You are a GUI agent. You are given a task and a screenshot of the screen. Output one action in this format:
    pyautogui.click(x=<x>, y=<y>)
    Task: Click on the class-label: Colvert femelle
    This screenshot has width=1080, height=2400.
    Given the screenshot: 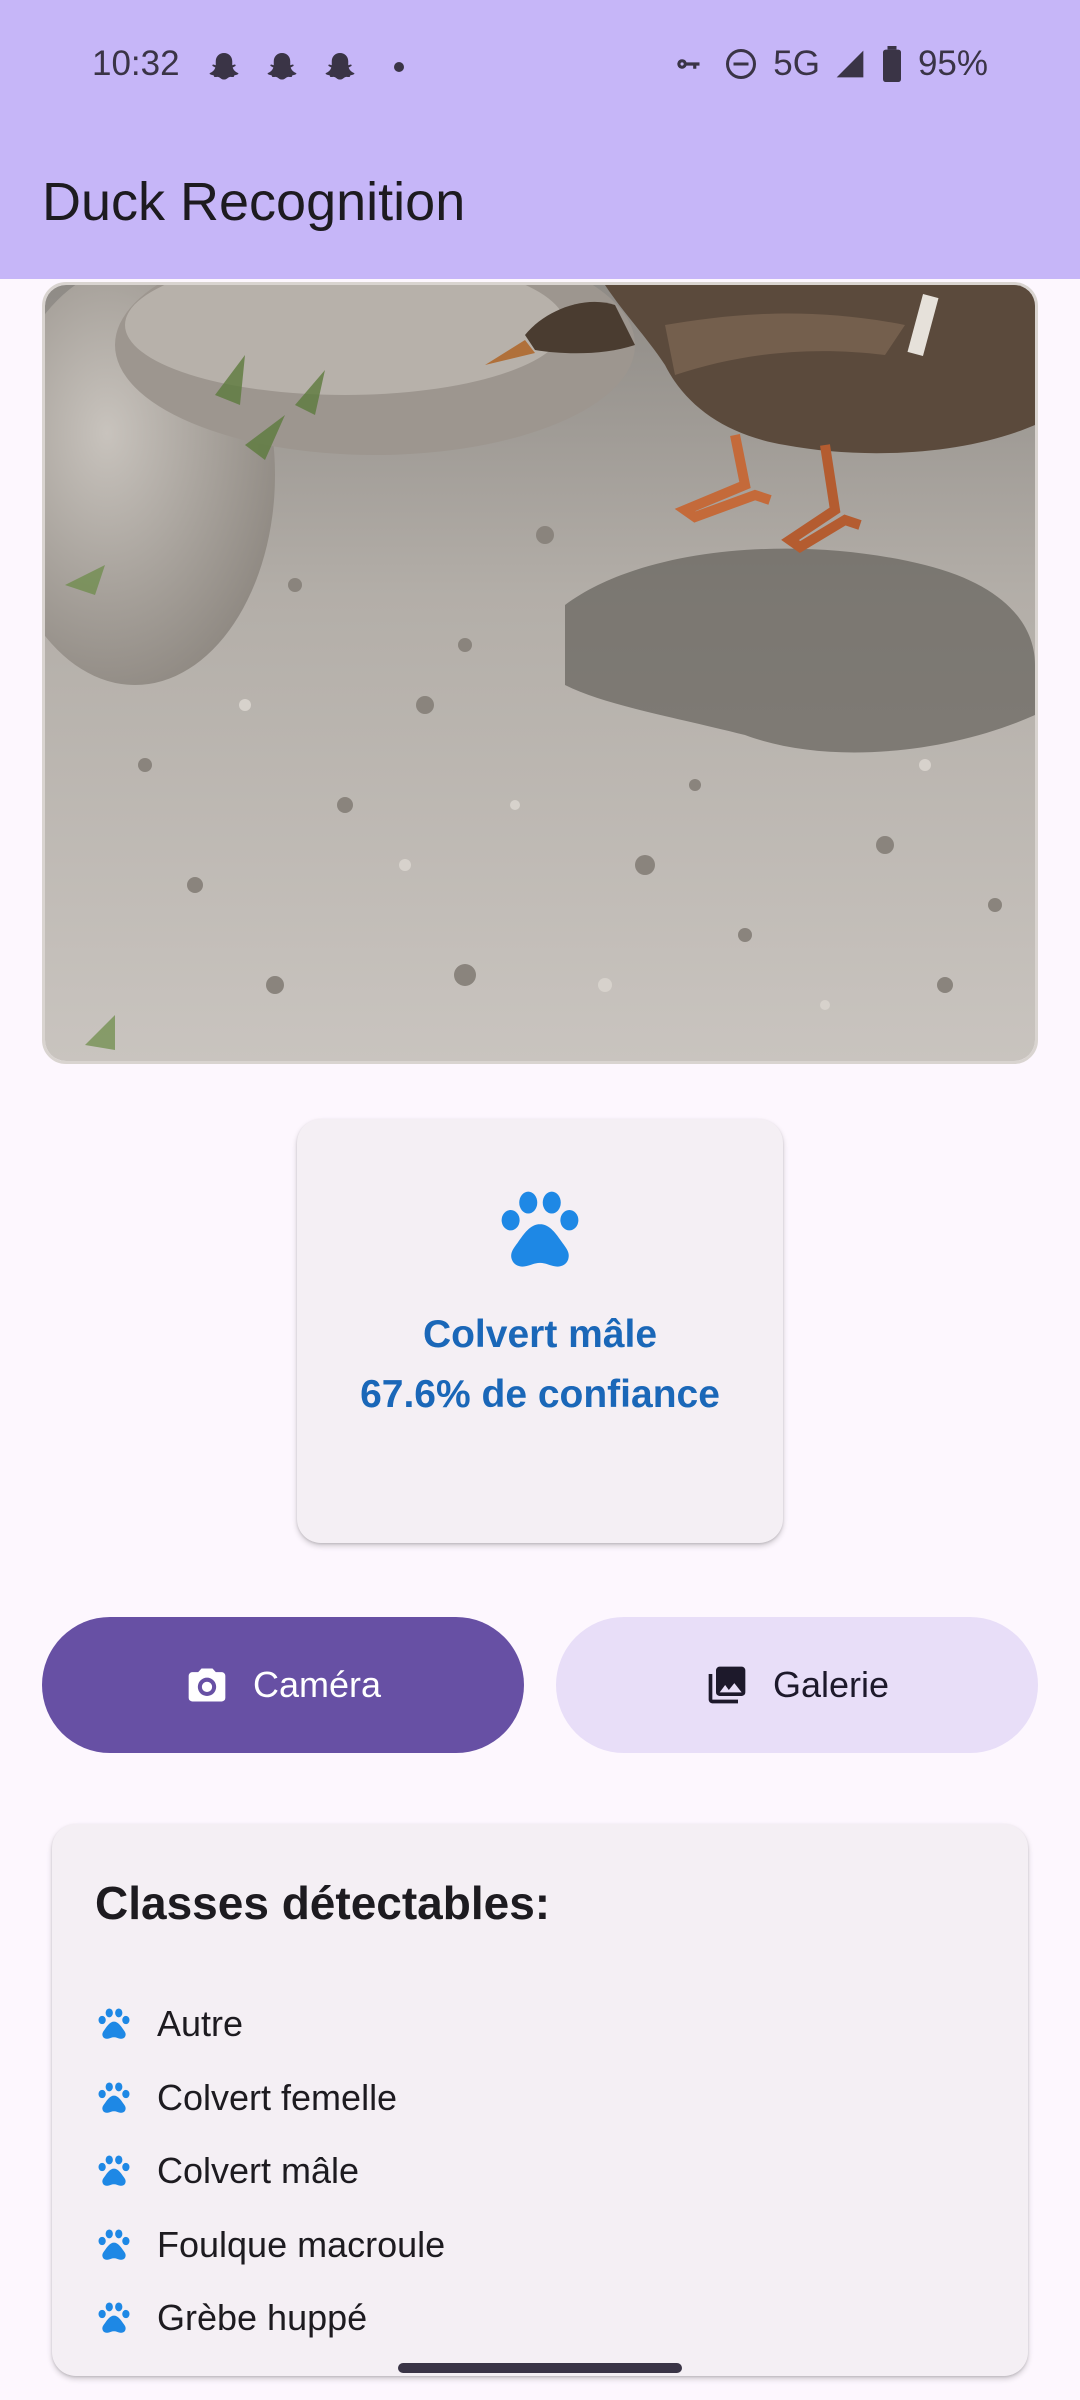 What is the action you would take?
    pyautogui.click(x=277, y=2097)
    